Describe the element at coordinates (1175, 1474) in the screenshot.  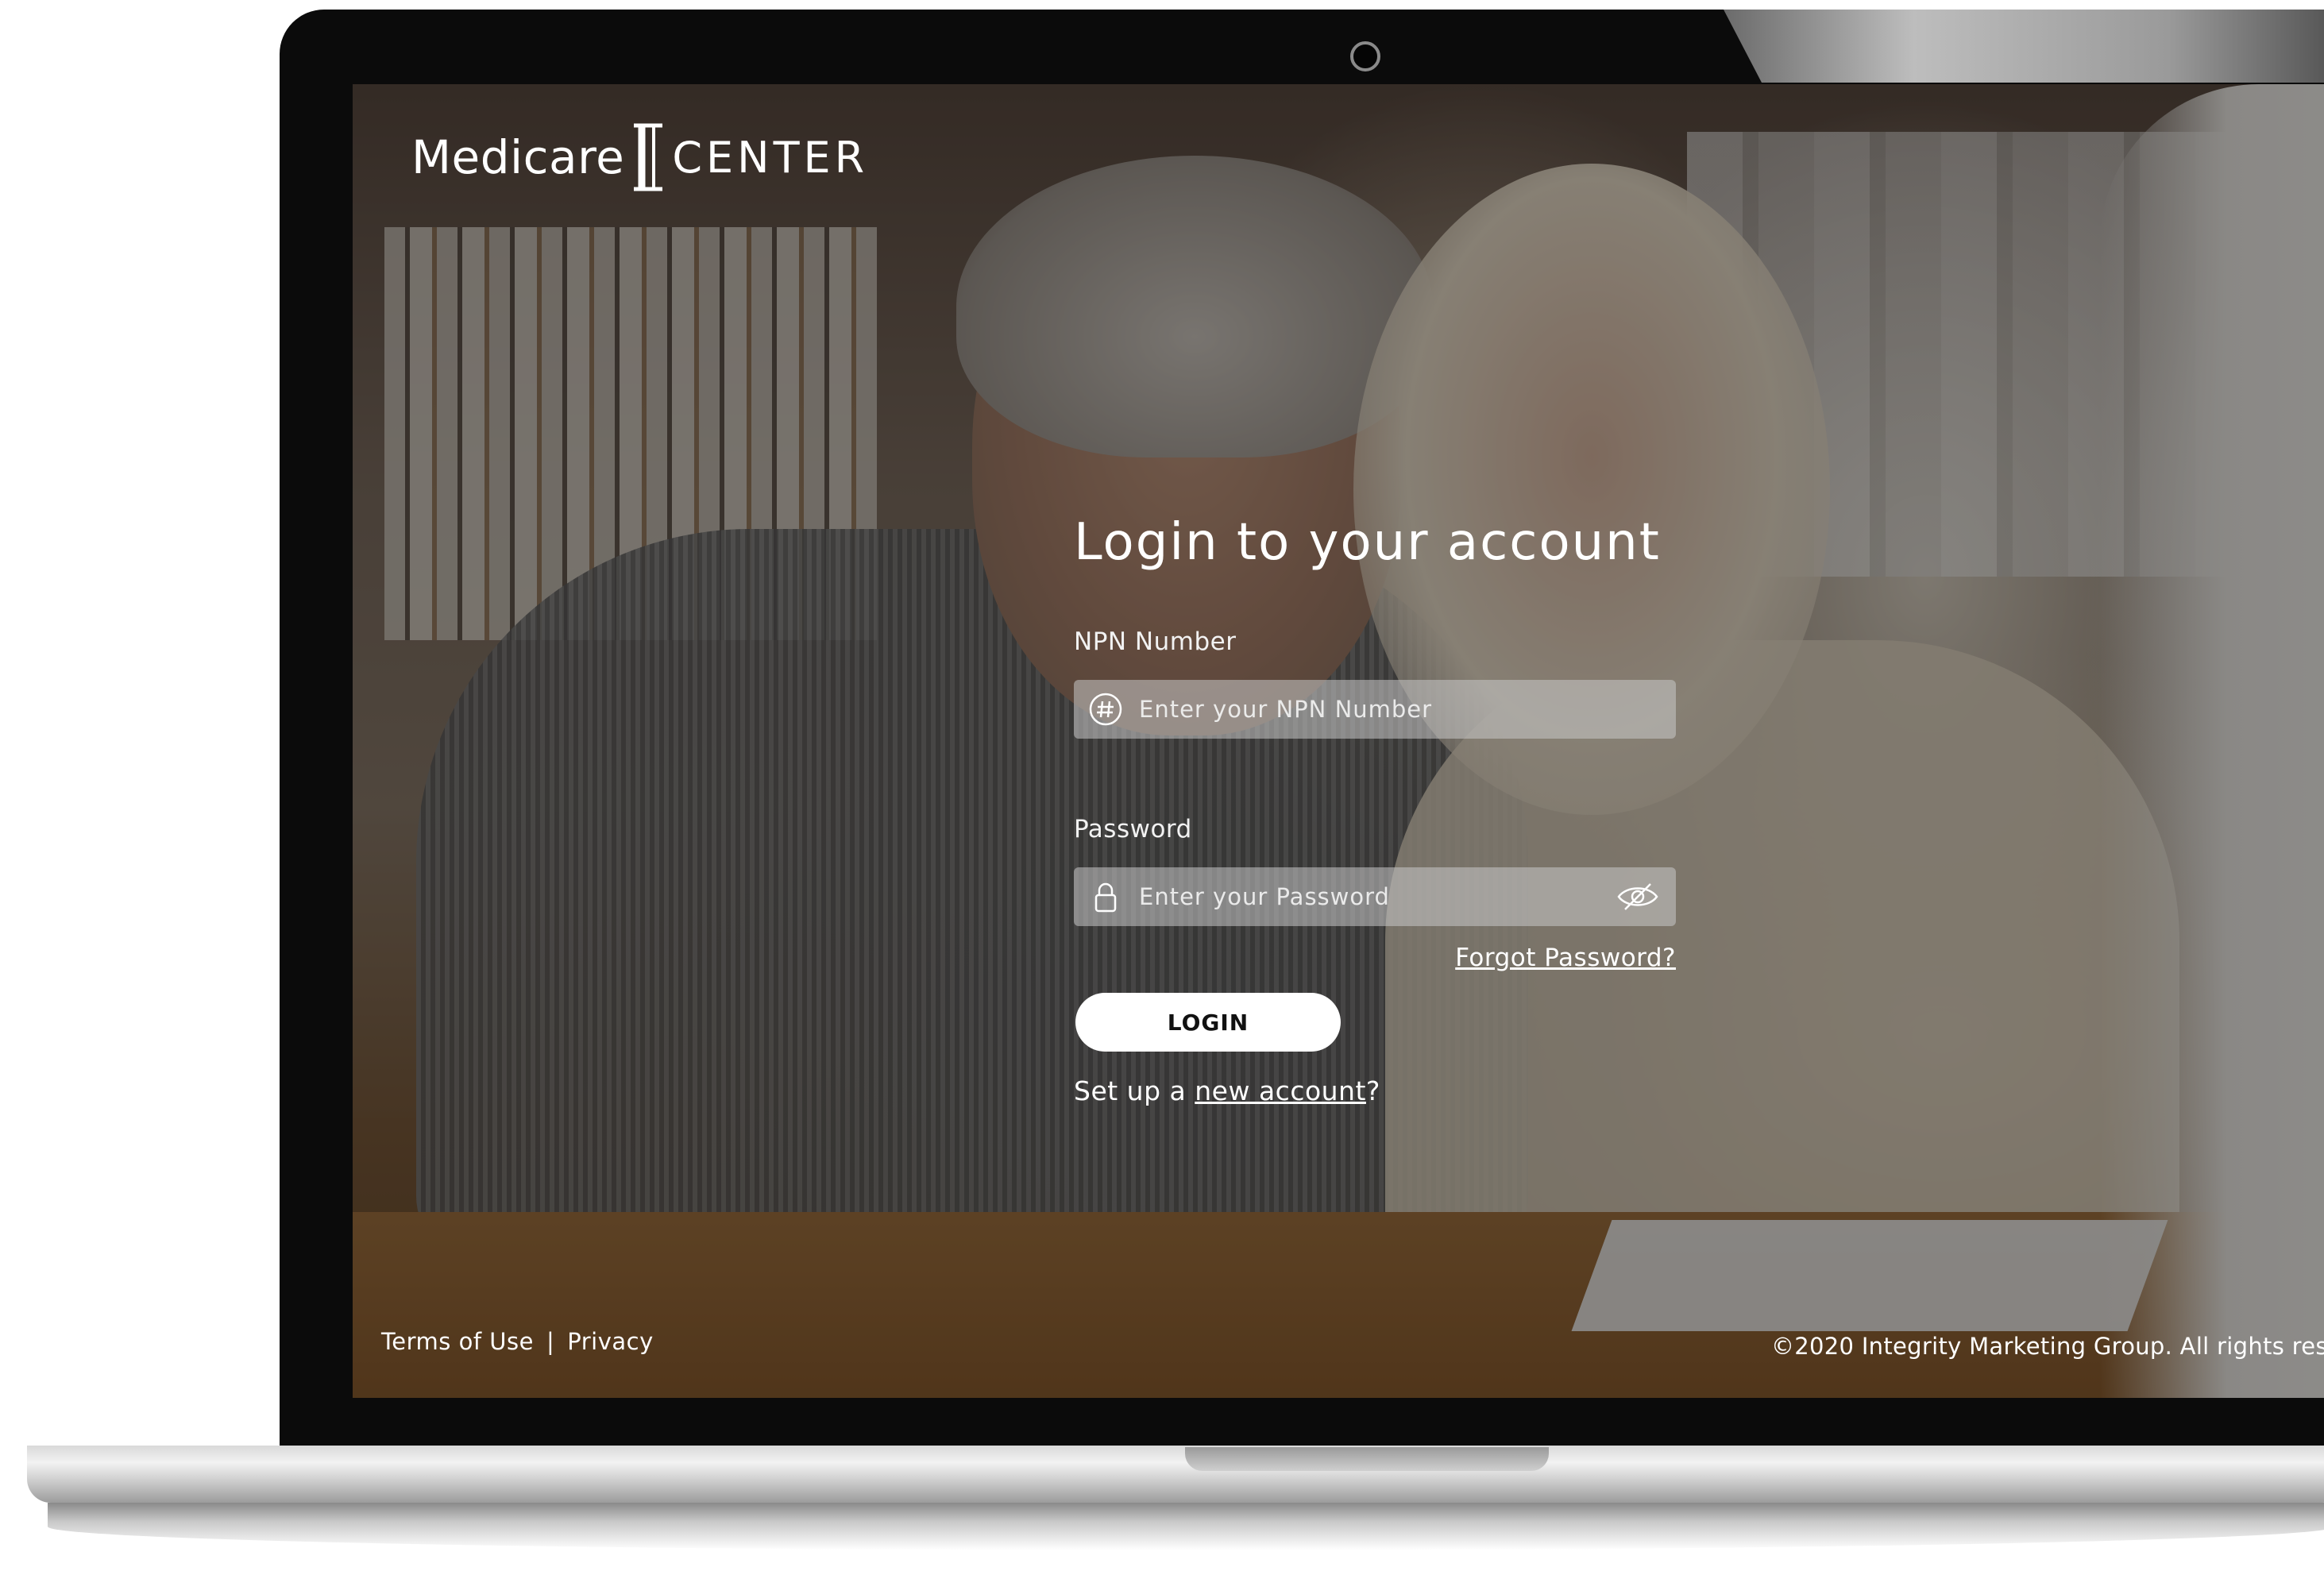
I see `laptop-base` at that location.